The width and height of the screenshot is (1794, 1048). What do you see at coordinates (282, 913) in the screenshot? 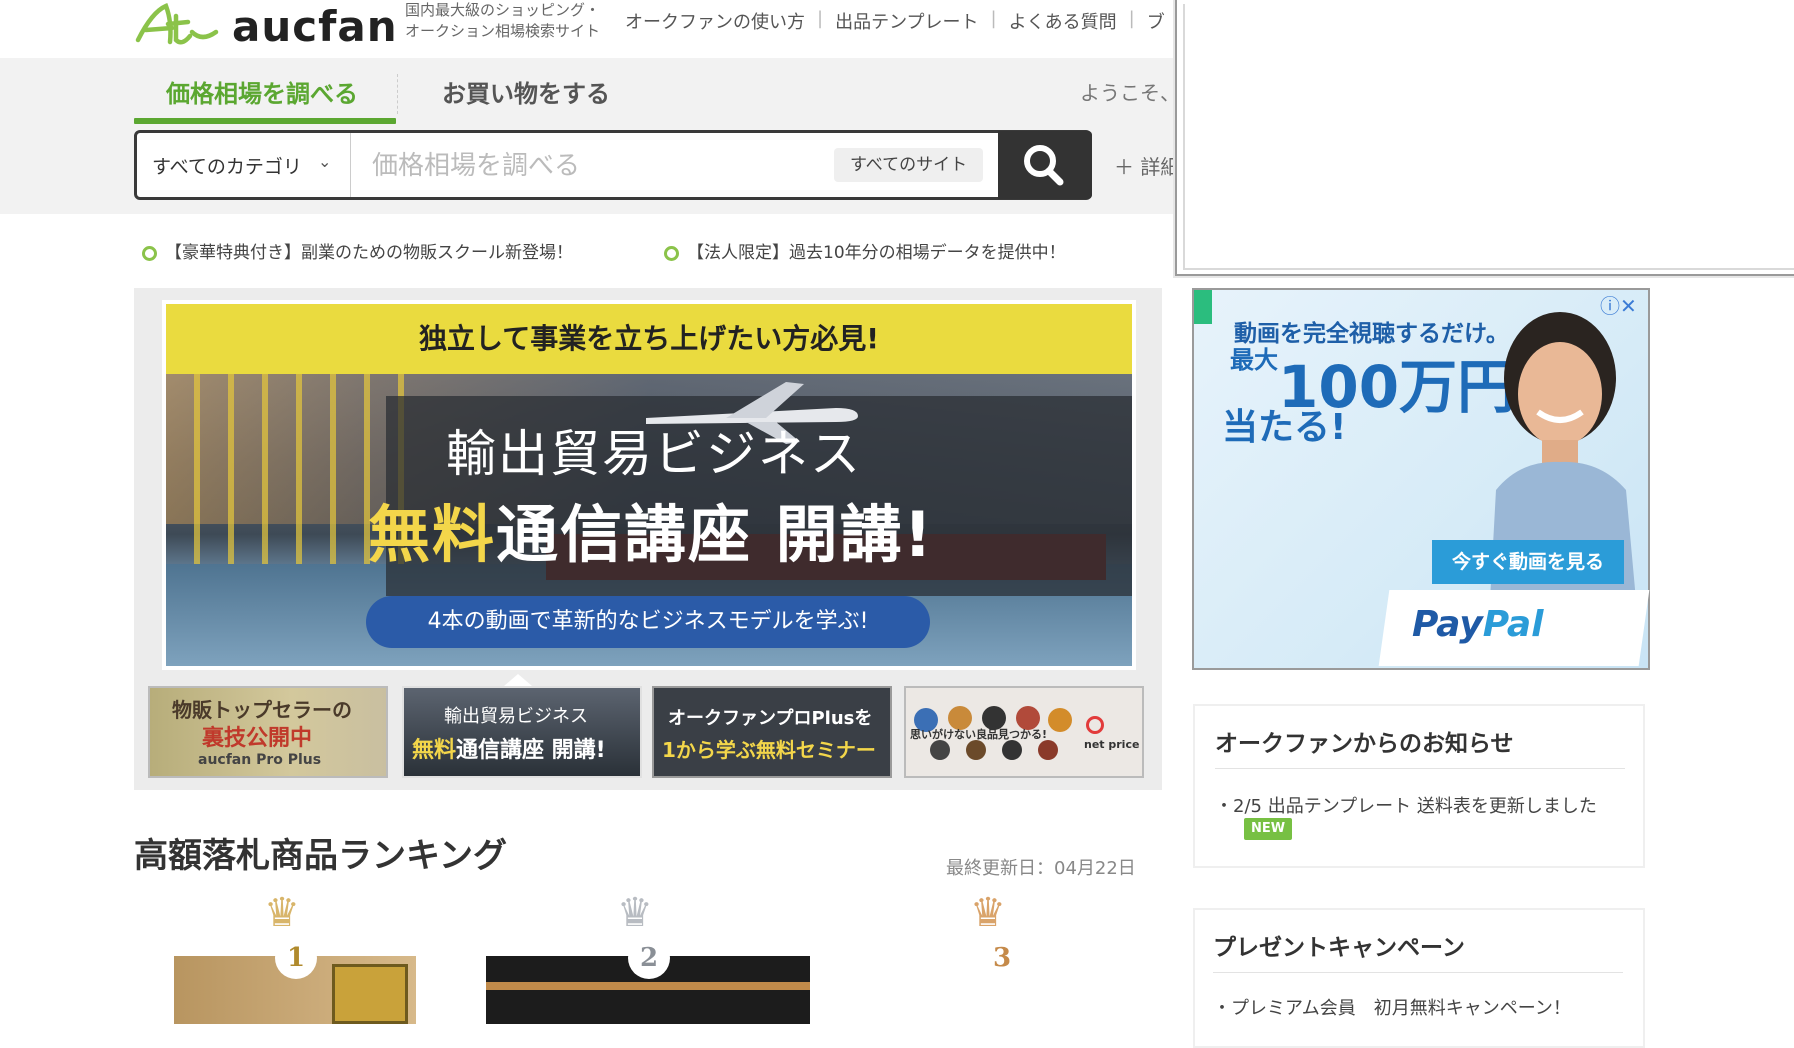
I see `crown-gold-icon: ♛` at bounding box center [282, 913].